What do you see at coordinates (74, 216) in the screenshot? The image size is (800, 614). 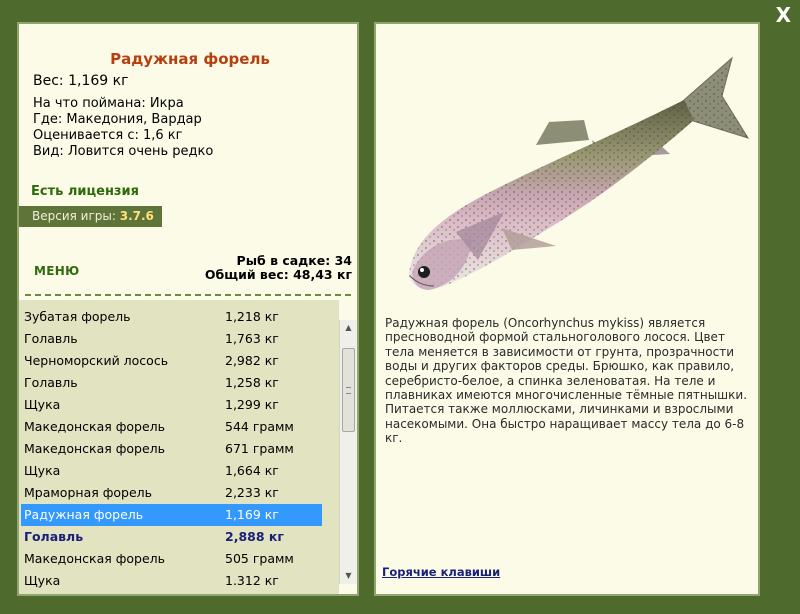 I see `version-label: Версия игры:` at bounding box center [74, 216].